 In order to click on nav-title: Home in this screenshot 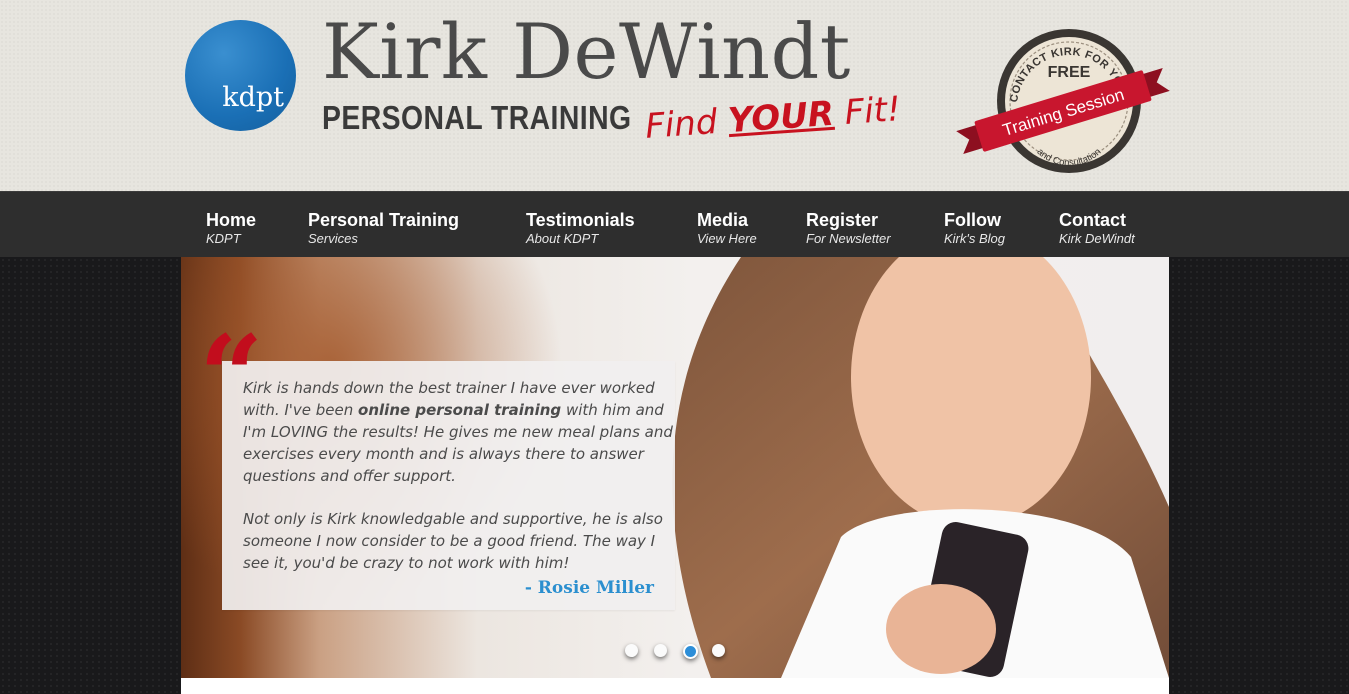, I will do `click(231, 220)`.